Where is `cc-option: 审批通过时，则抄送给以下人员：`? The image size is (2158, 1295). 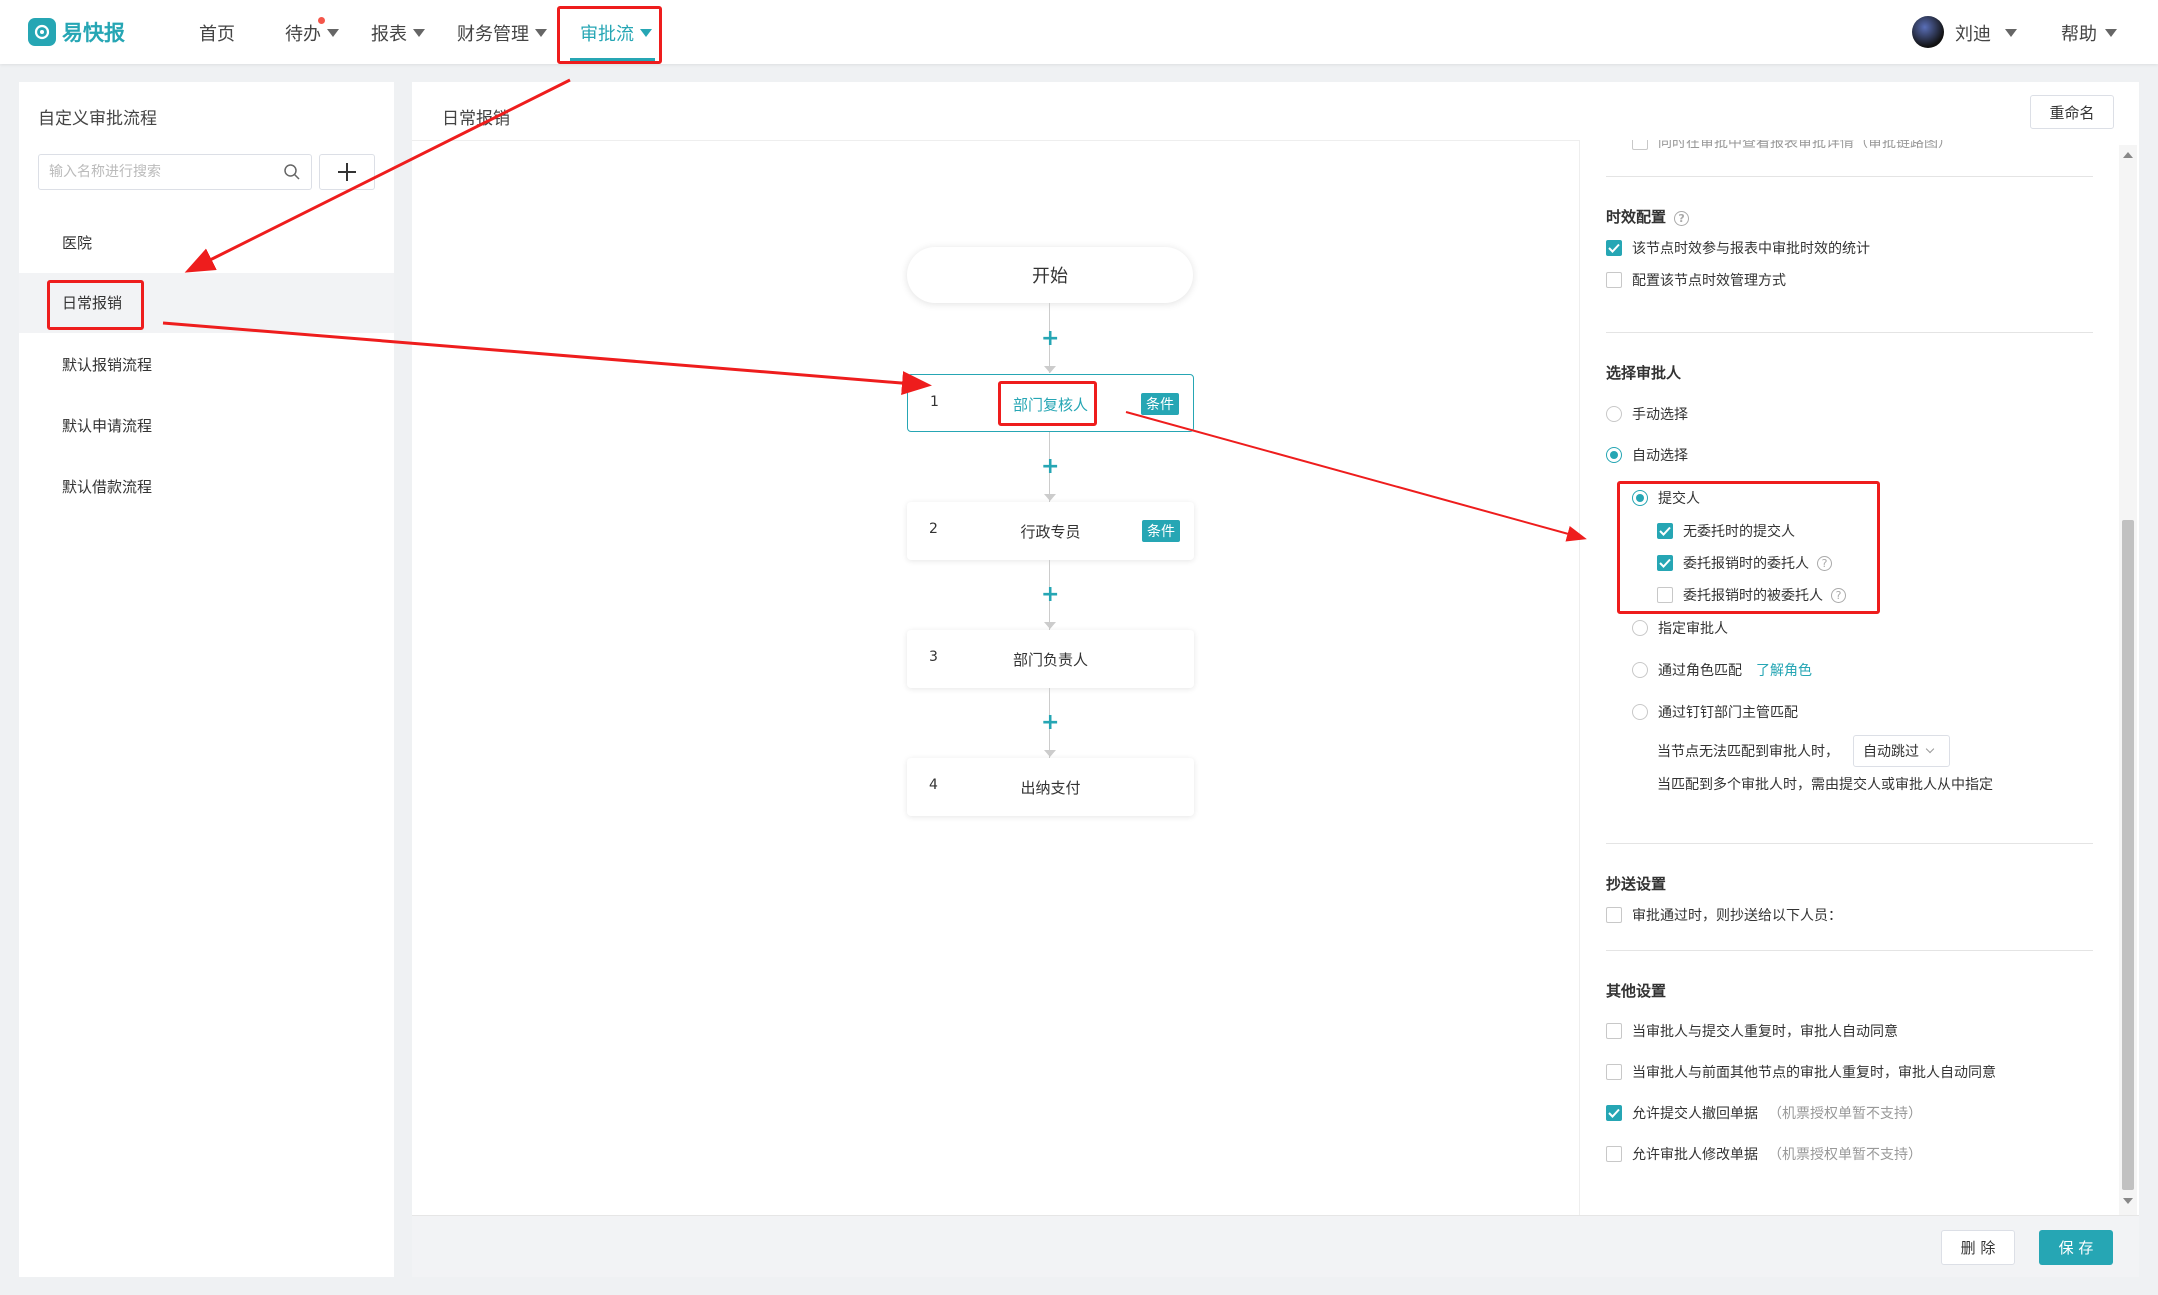
cc-option: 审批通过时，则抄送给以下人员： is located at coordinates (1724, 915).